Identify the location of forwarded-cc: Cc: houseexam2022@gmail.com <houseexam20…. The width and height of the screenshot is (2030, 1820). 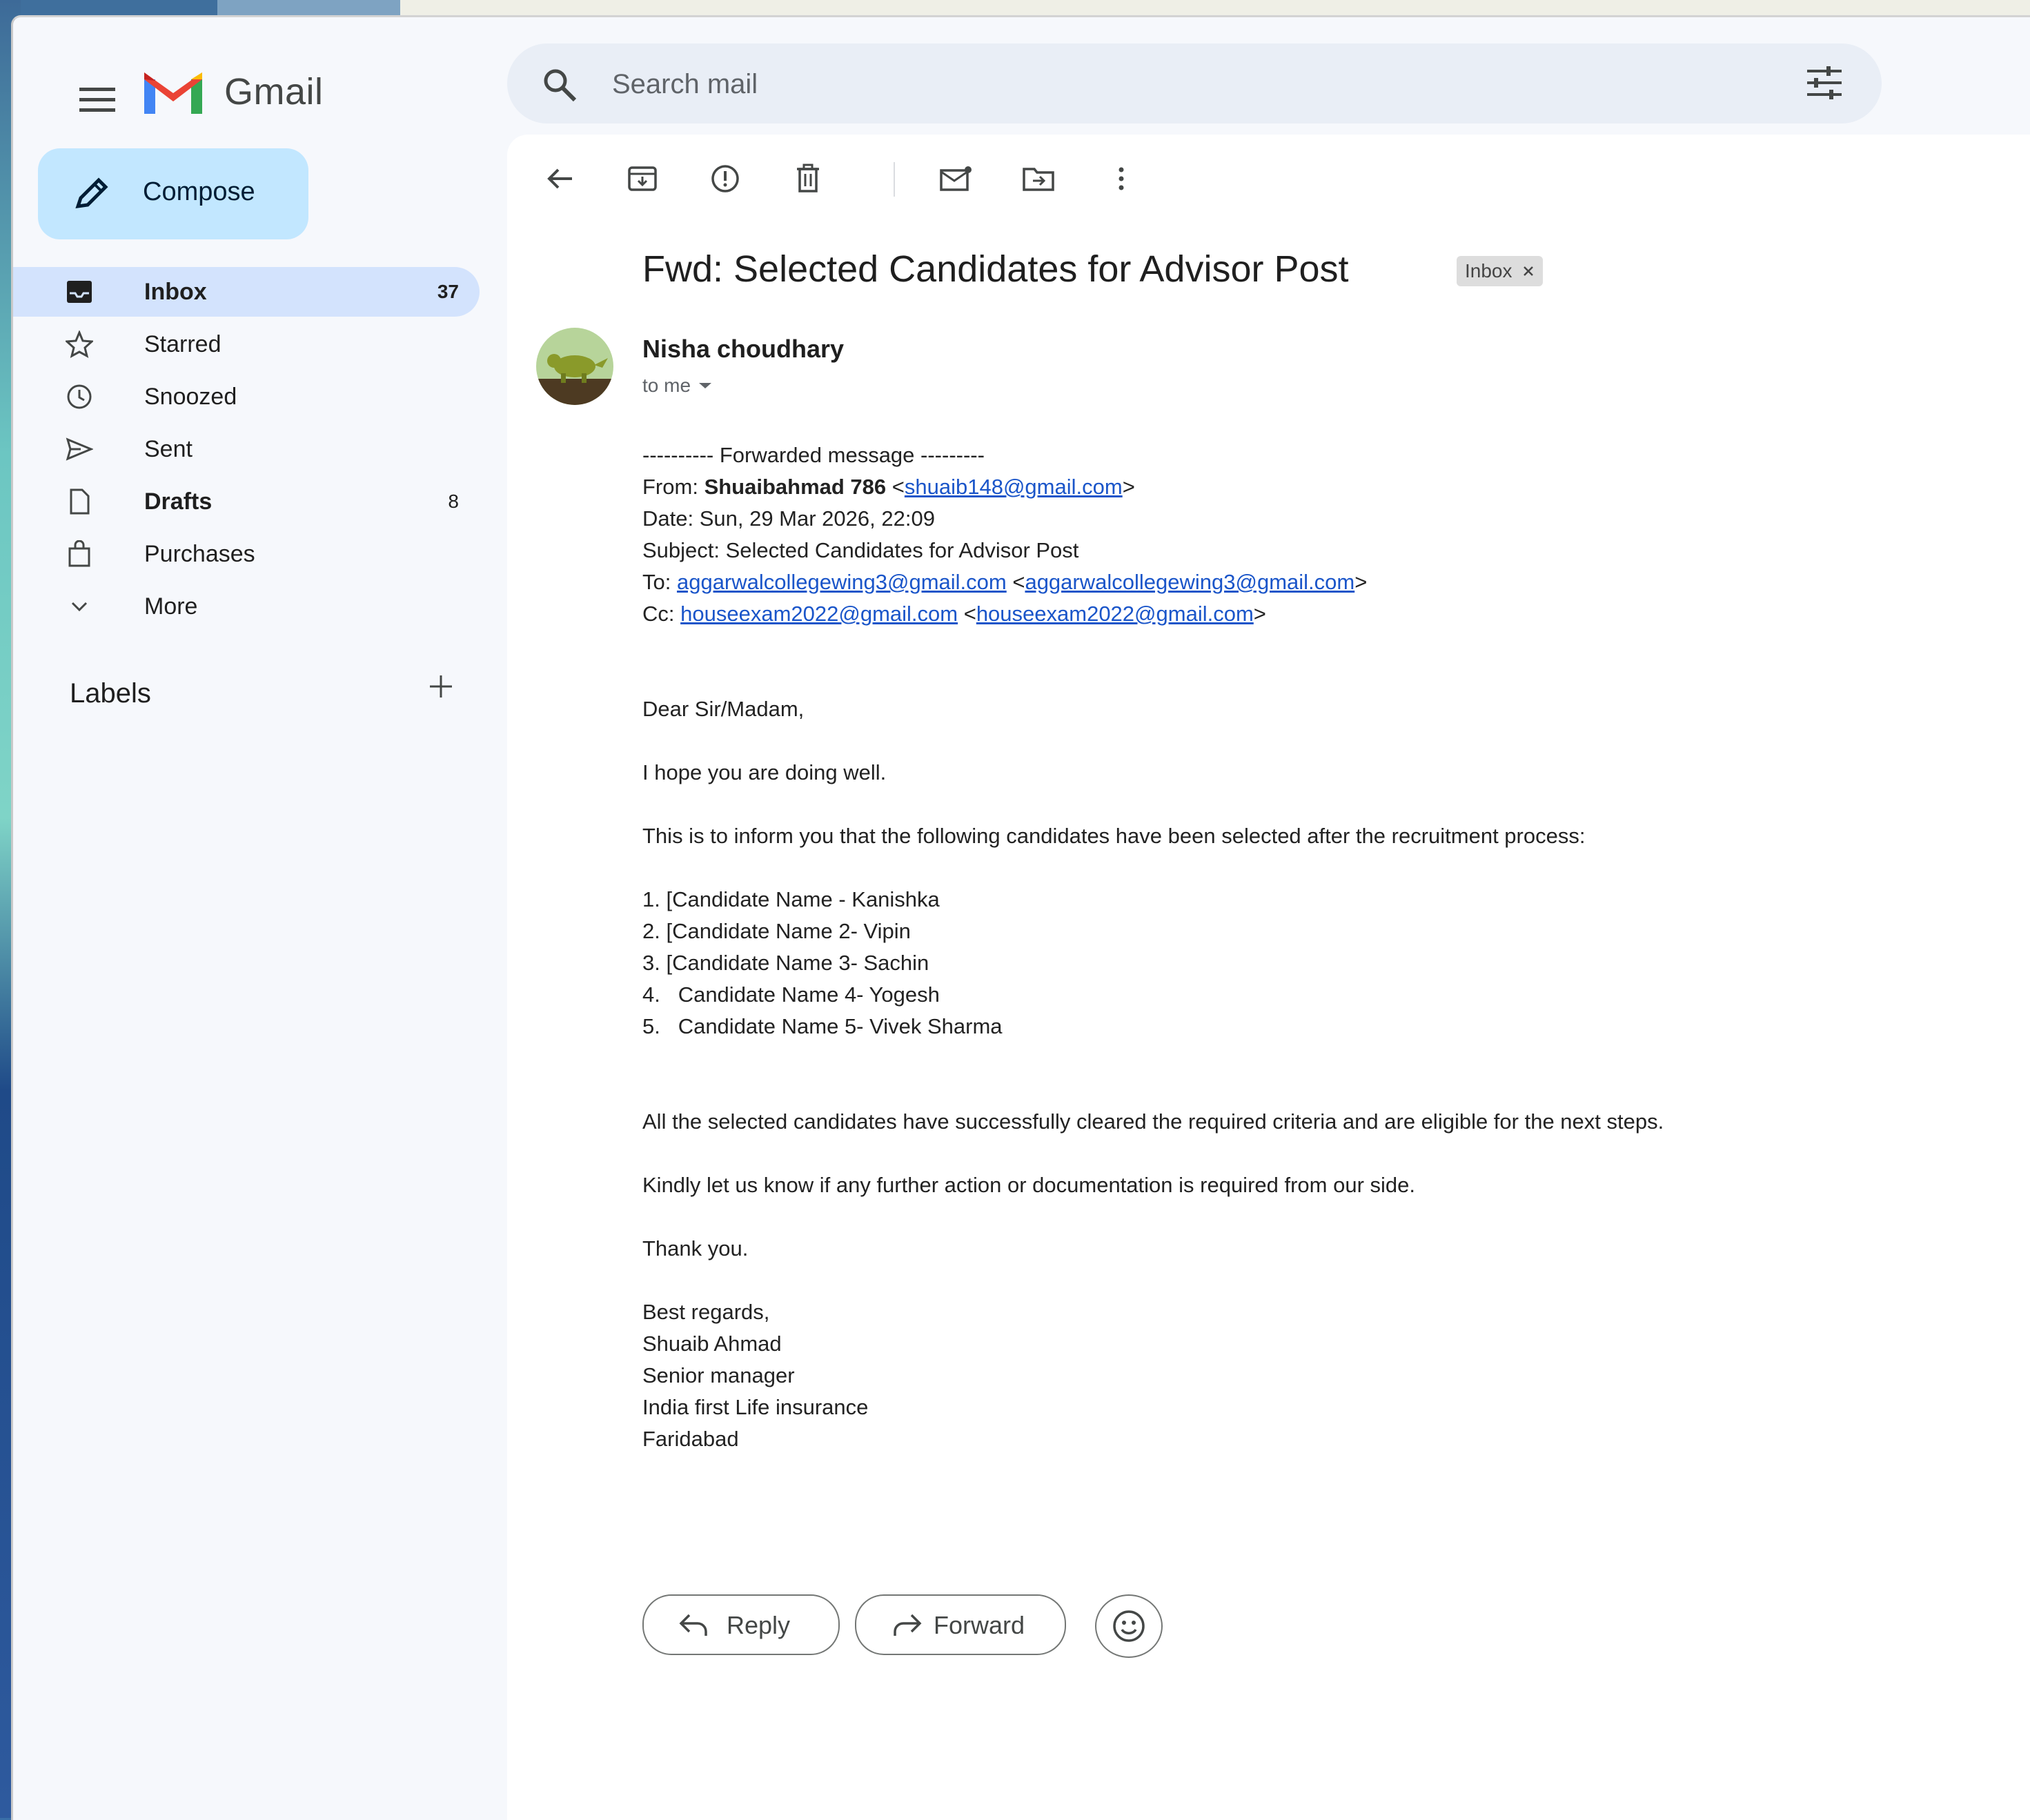
(954, 614).